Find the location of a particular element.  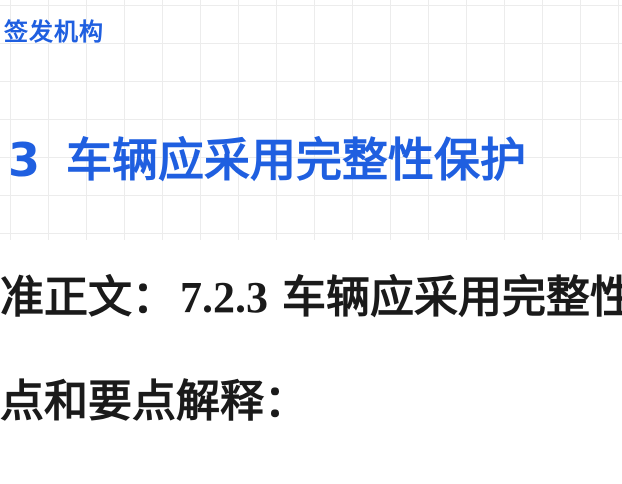

section-title: 车辆应采用完整性保护 is located at coordinates (296, 160).